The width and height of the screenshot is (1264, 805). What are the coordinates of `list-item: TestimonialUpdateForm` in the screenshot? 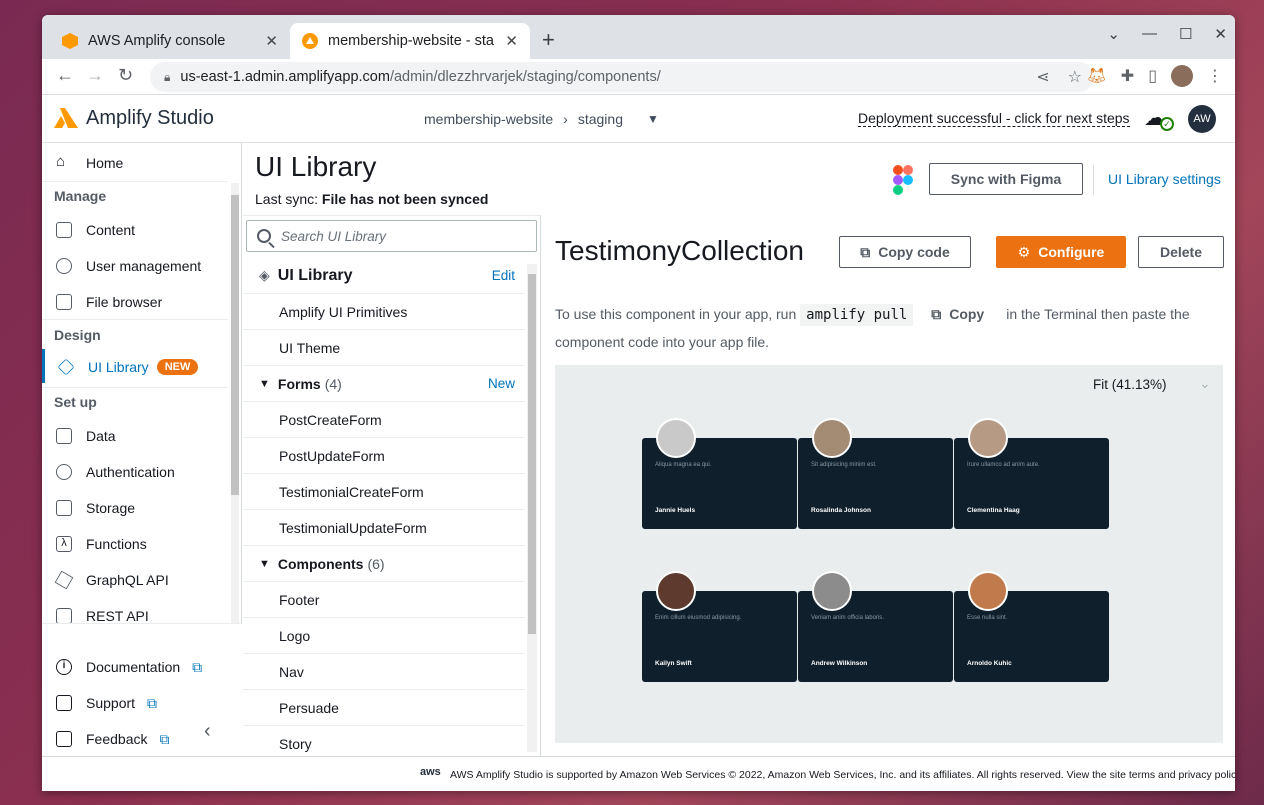 It's located at (384, 528).